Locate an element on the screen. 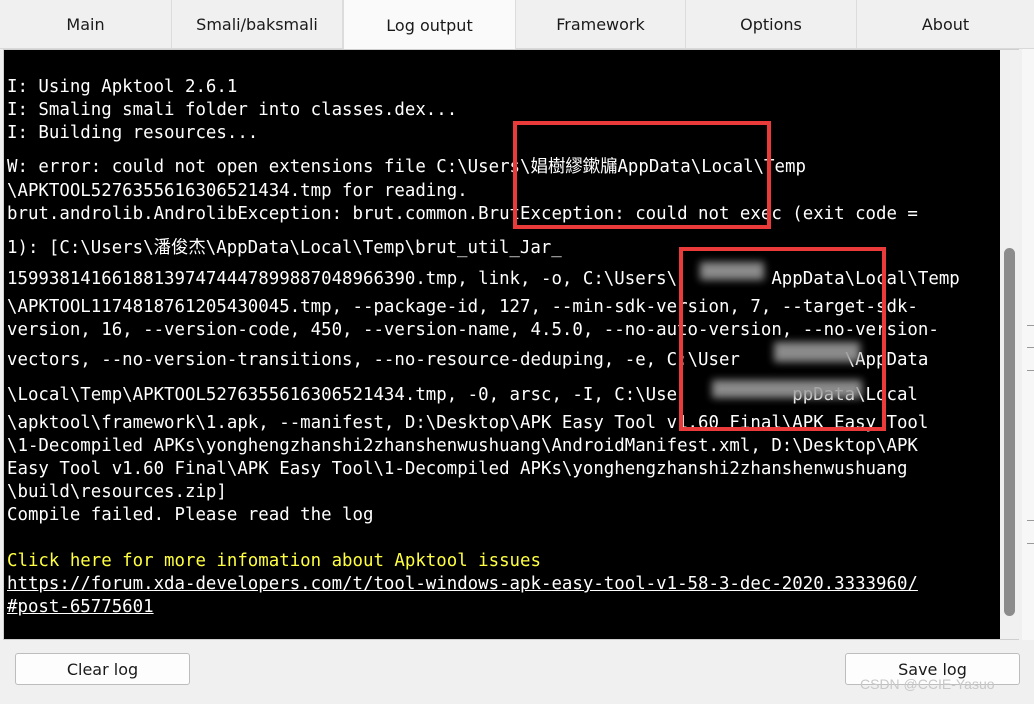 The width and height of the screenshot is (1034, 704). button-label: Clear log is located at coordinates (102, 669).